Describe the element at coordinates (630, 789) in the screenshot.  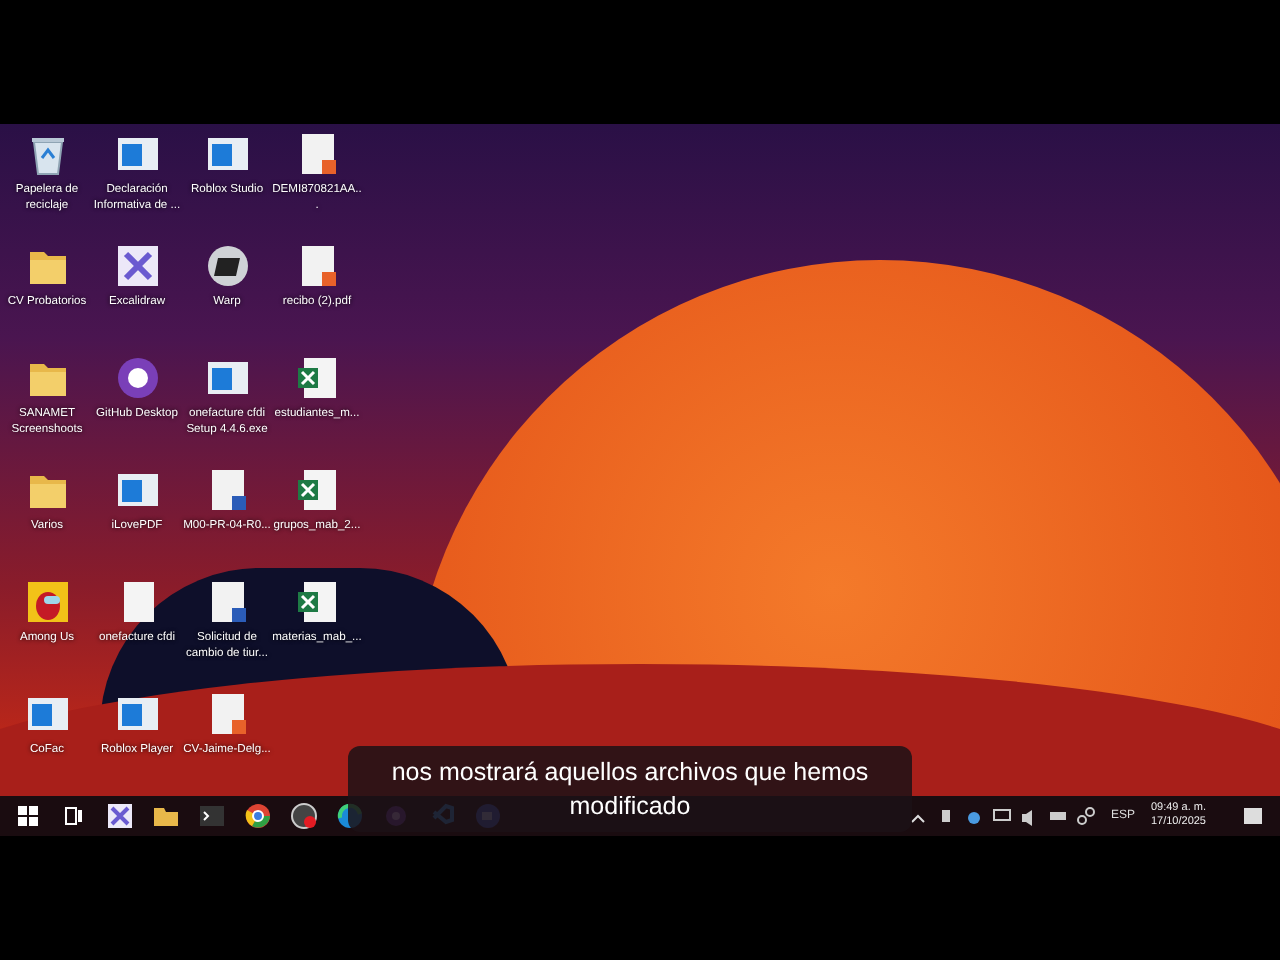
I see `subtitle-text: nos mostrará aquellos archivos que hemos modificado` at that location.